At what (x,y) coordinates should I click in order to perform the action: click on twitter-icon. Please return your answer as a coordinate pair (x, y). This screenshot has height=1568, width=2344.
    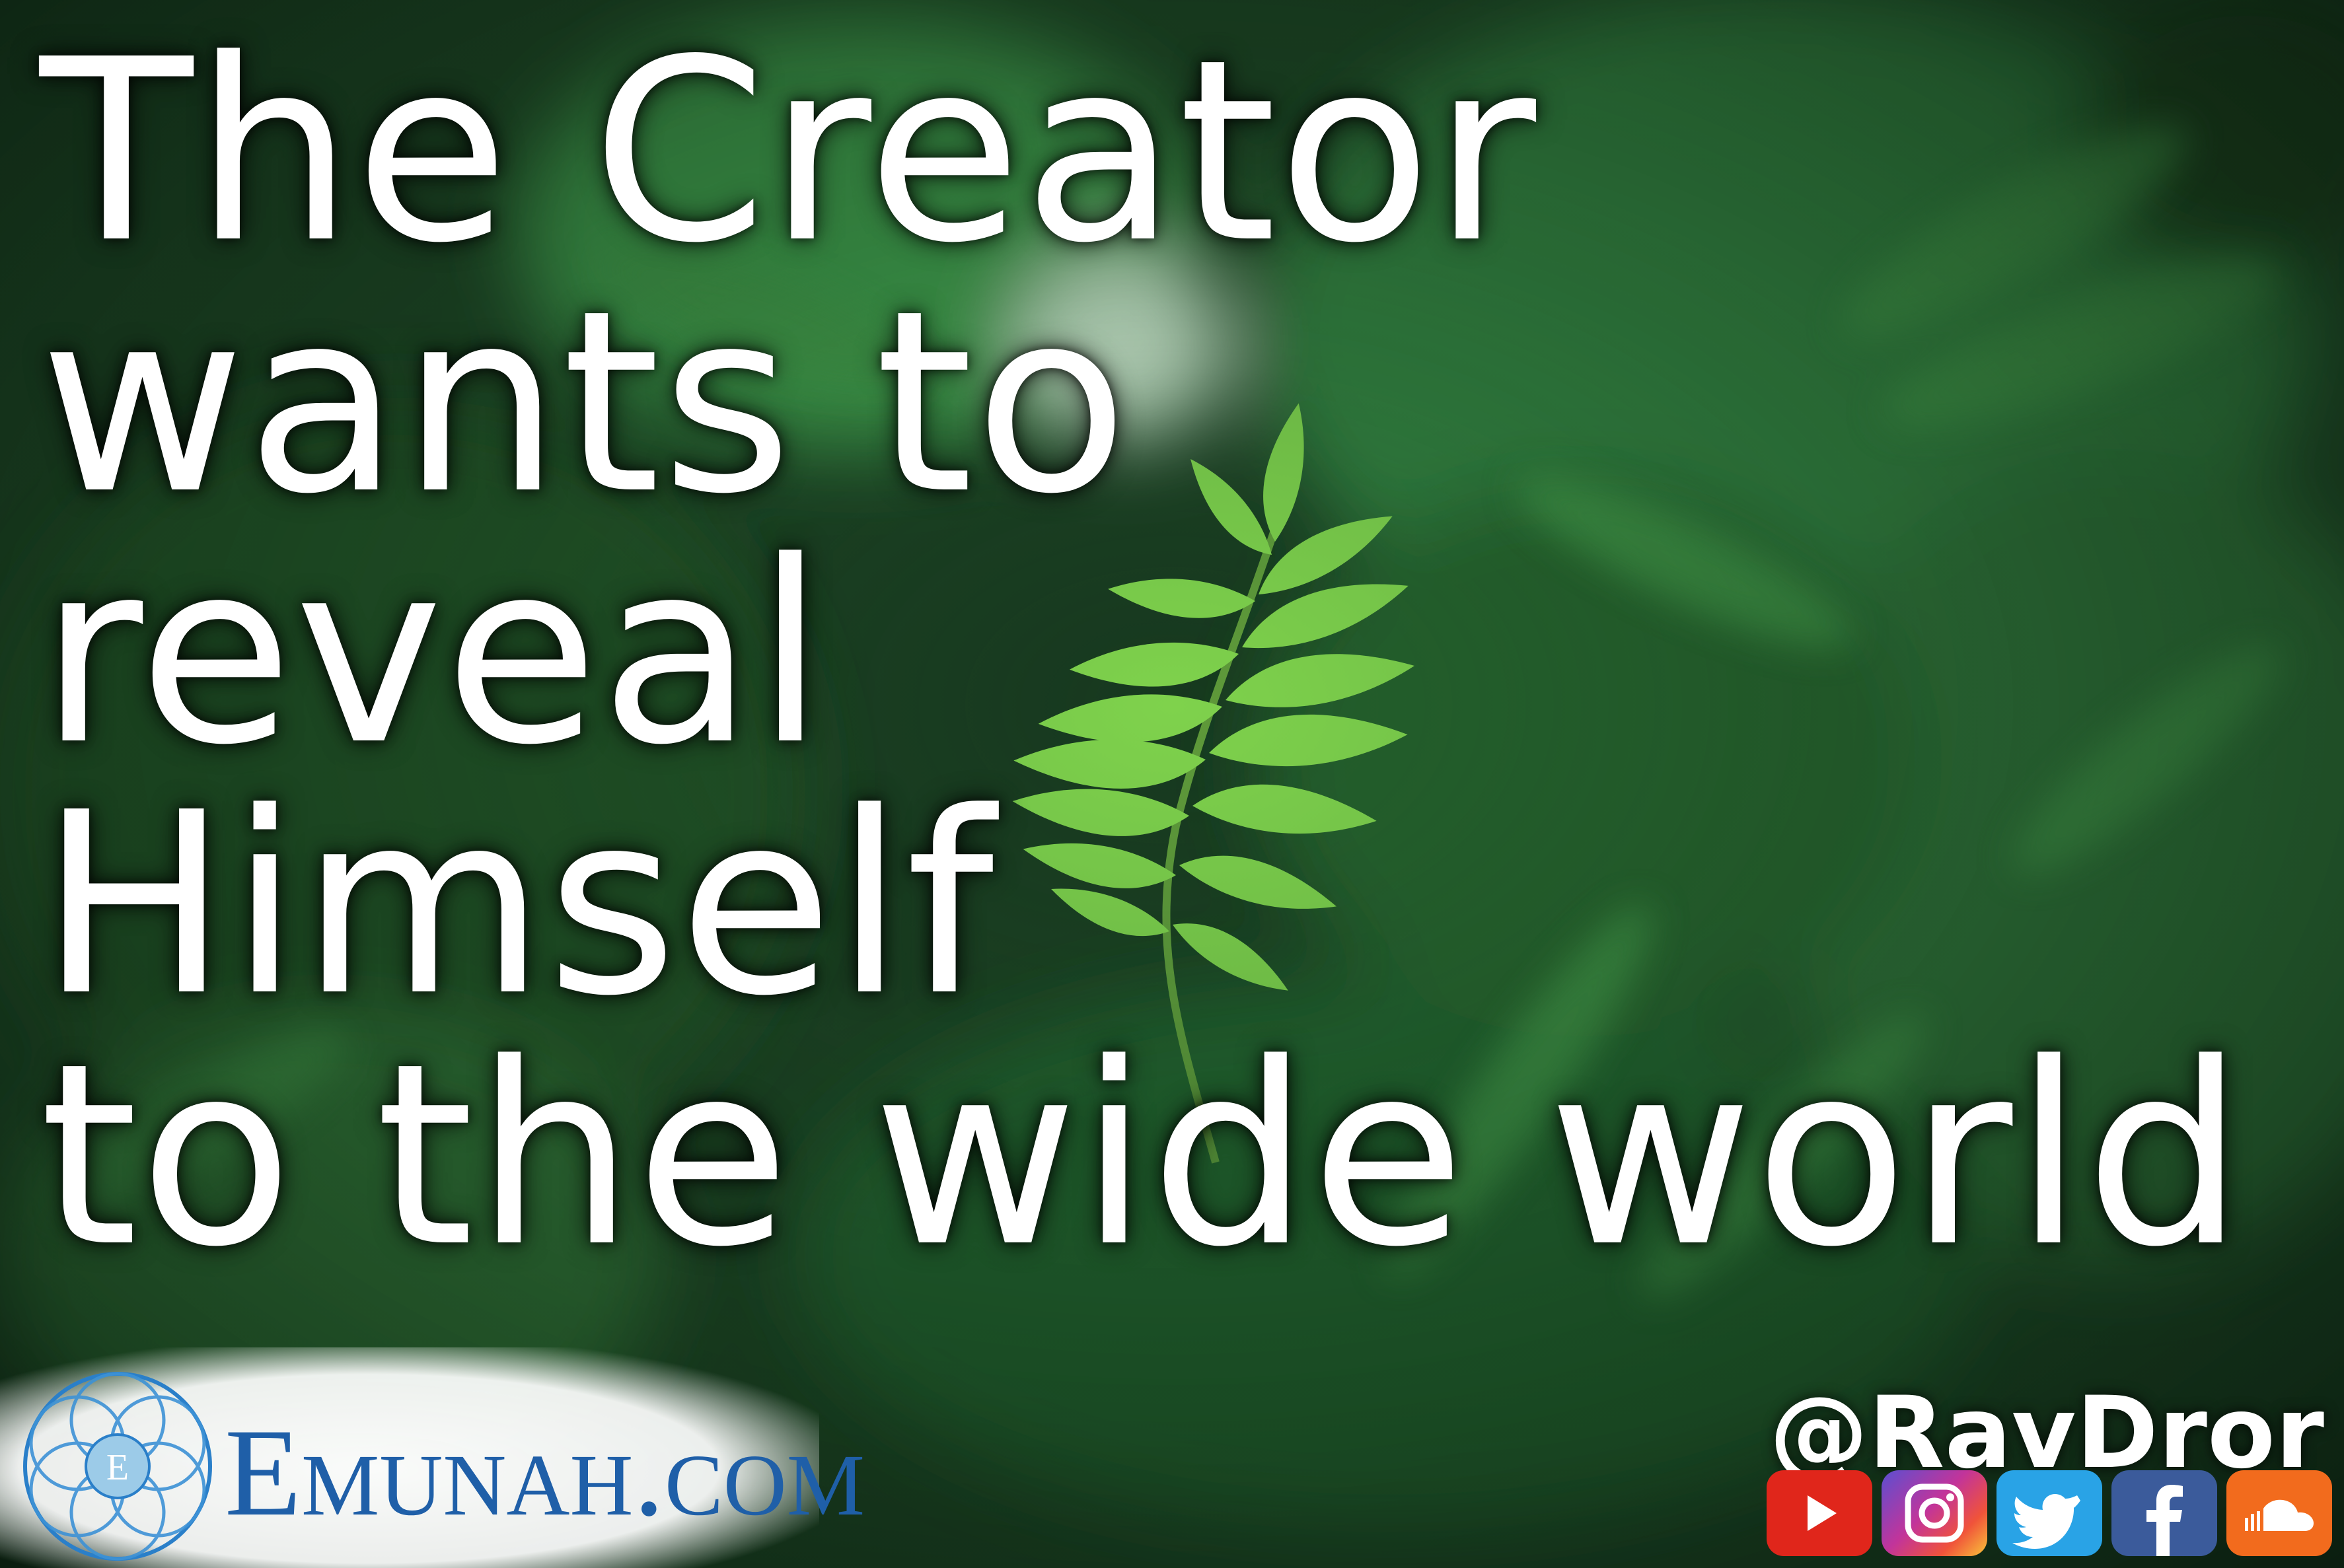
    Looking at the image, I should click on (2049, 1513).